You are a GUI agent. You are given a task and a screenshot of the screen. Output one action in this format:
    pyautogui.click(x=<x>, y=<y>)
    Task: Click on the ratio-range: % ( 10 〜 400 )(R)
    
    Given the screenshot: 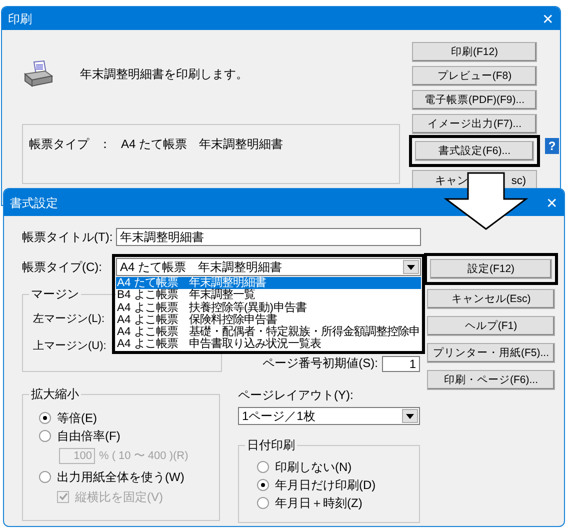 What is the action you would take?
    pyautogui.click(x=143, y=456)
    